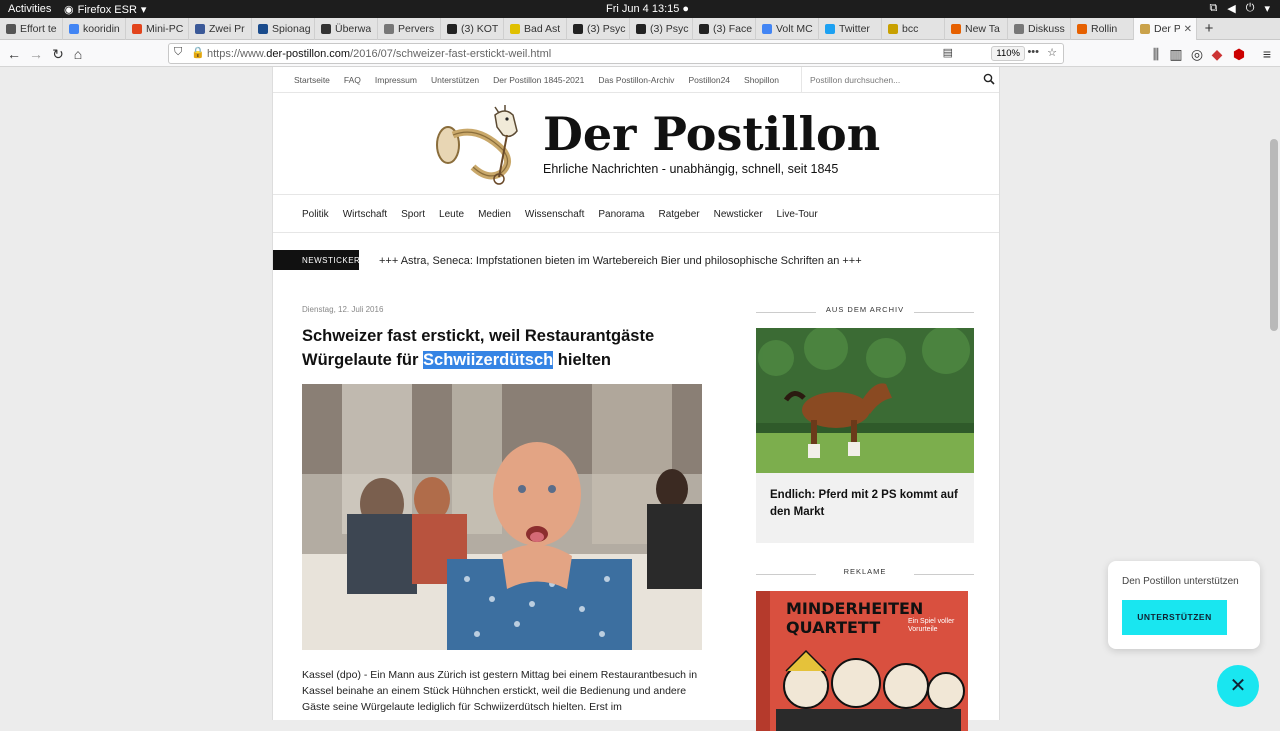  Describe the element at coordinates (787, 29) in the screenshot. I see `browser-tab: Volt MC` at that location.